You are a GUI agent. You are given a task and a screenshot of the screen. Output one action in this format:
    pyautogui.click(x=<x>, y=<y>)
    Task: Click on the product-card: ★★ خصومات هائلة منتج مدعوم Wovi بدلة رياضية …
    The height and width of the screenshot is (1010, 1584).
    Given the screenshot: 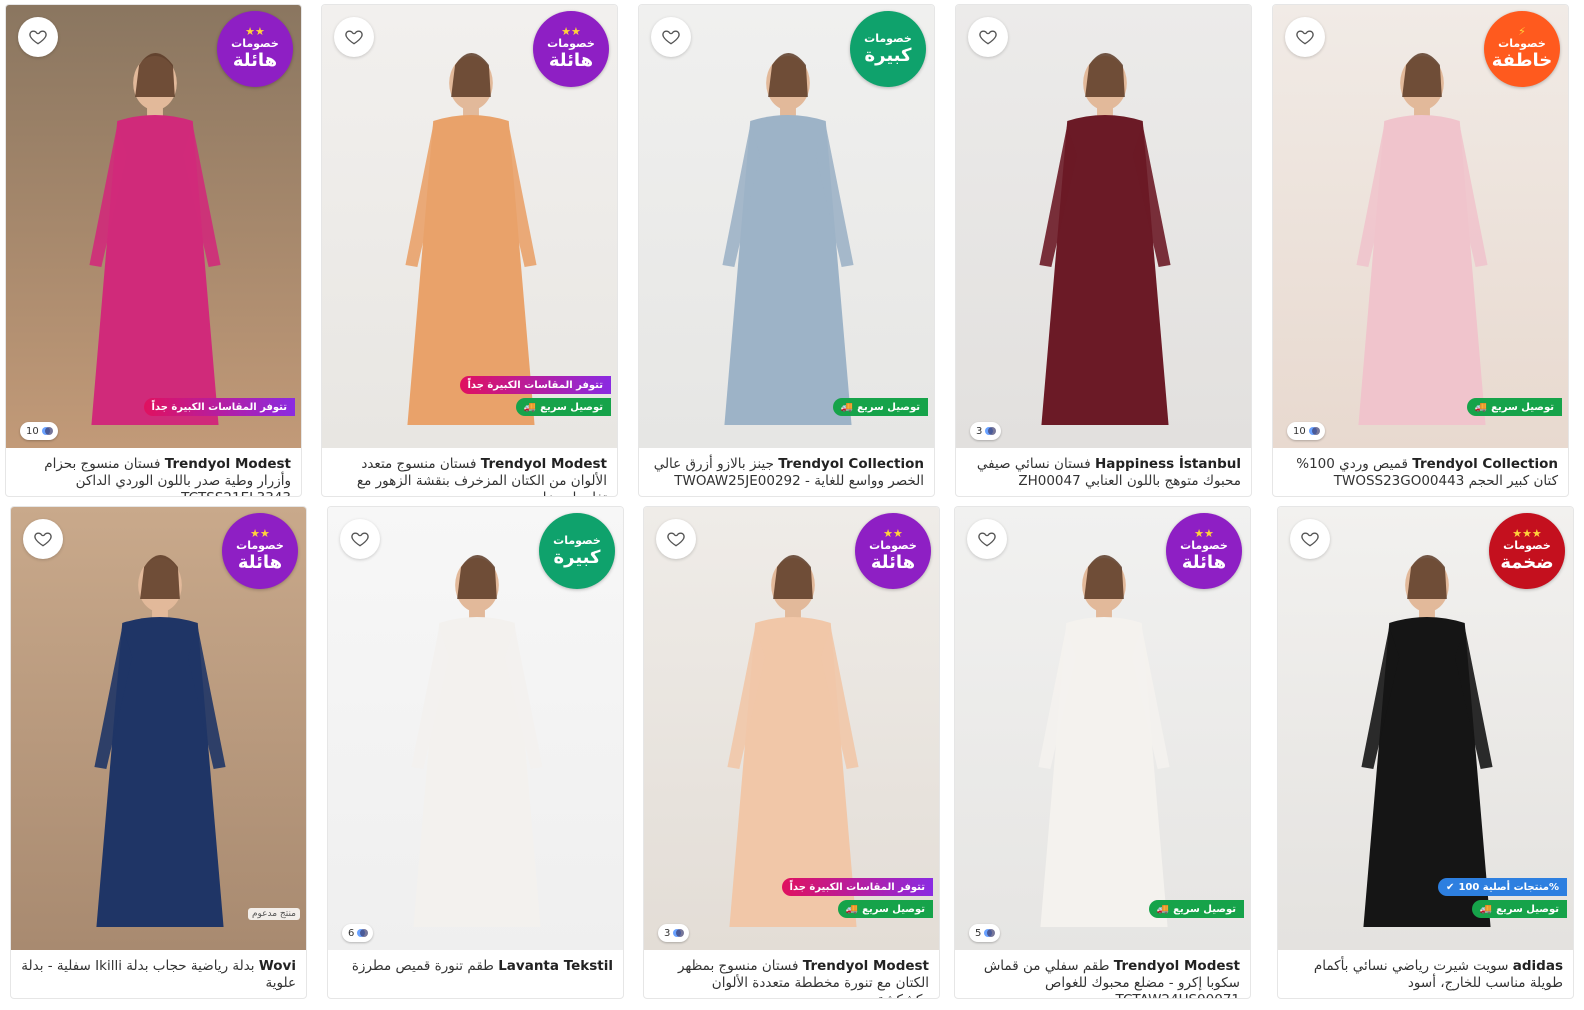 What is the action you would take?
    pyautogui.click(x=158, y=752)
    